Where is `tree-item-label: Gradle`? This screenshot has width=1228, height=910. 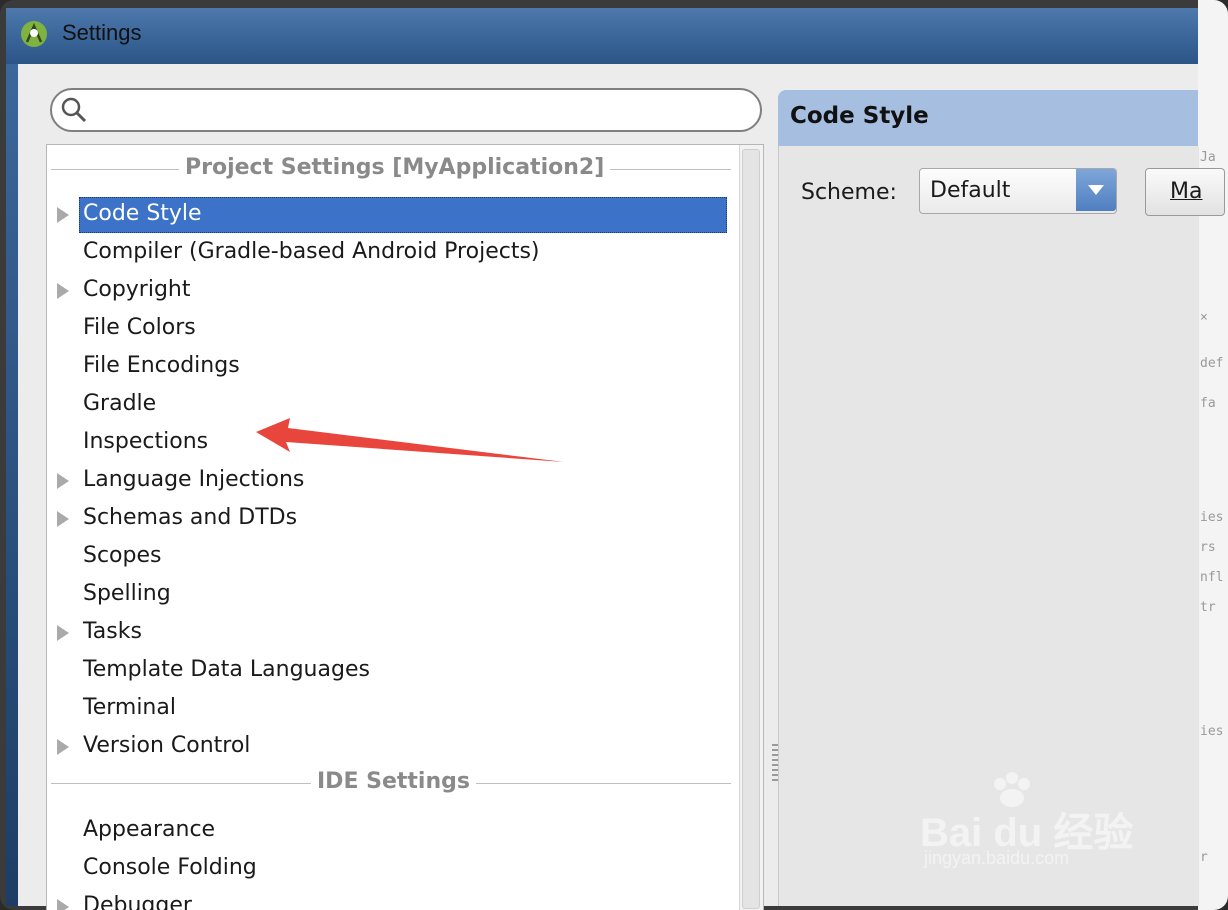 tree-item-label: Gradle is located at coordinates (120, 403).